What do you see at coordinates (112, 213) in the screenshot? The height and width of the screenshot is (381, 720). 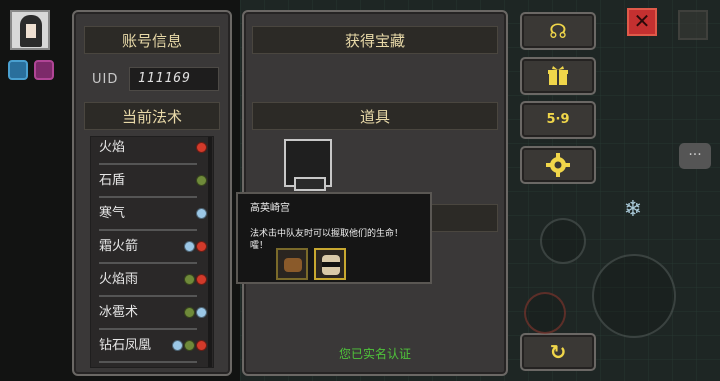 I see `spell-name: 寒气` at bounding box center [112, 213].